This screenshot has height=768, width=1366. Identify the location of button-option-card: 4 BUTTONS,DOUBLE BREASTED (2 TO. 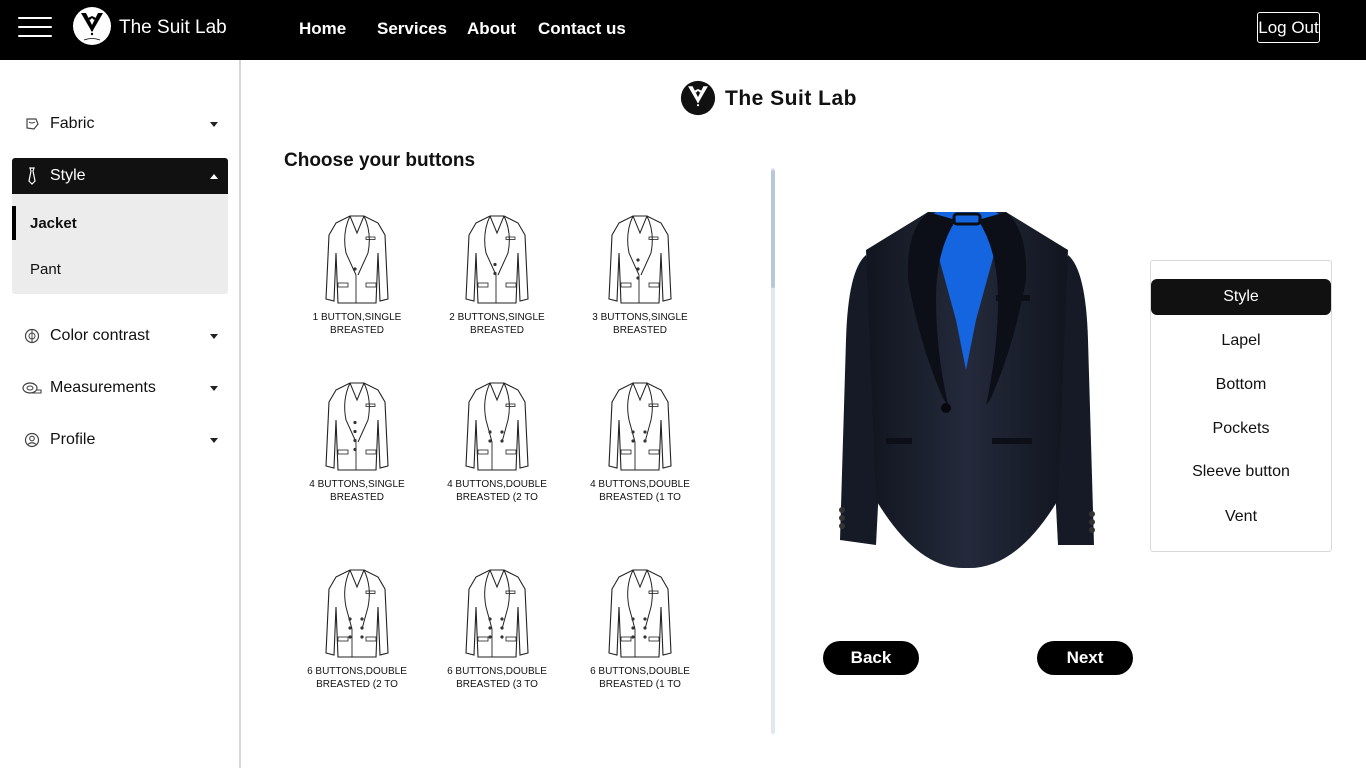
(497, 442).